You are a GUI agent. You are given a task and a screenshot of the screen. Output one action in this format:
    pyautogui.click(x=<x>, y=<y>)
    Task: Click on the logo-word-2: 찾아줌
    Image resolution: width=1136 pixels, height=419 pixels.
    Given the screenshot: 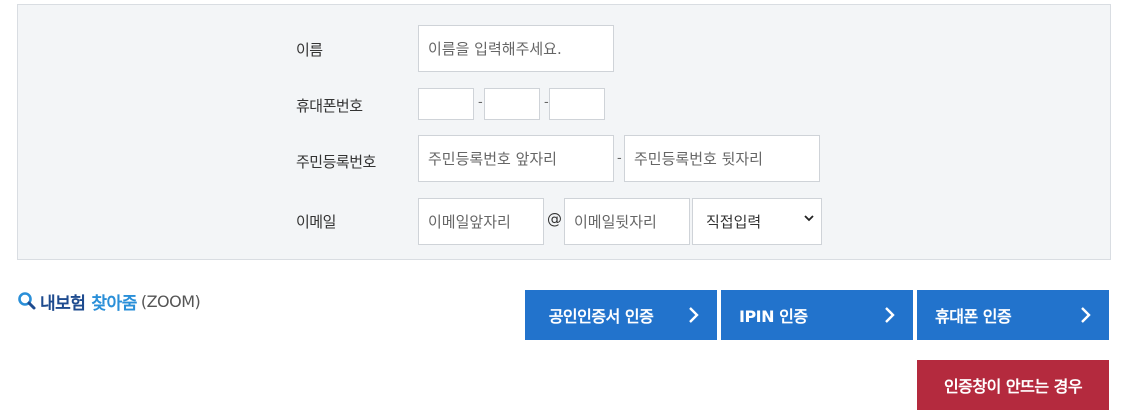 What is the action you would take?
    pyautogui.click(x=114, y=303)
    